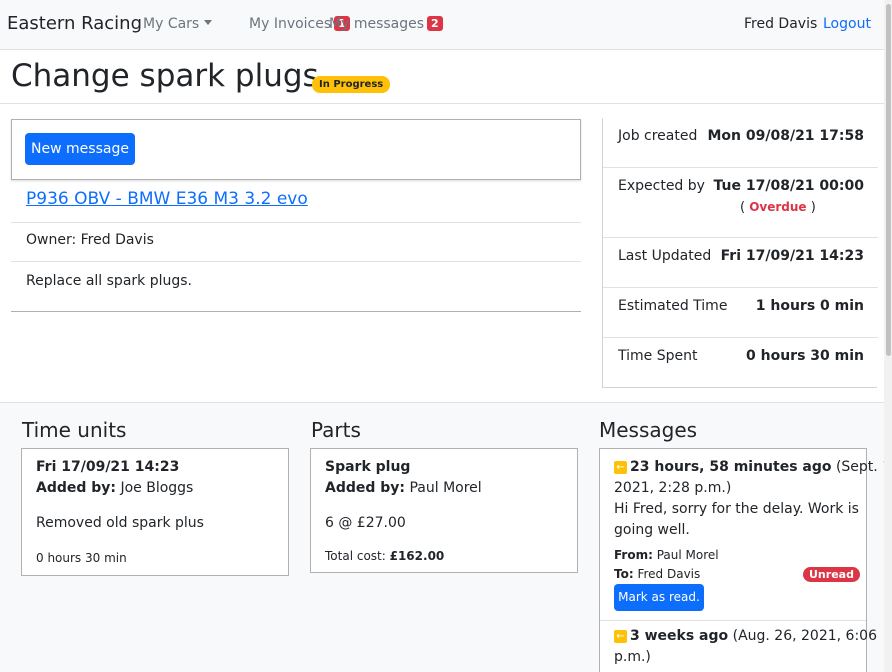 This screenshot has height=672, width=892. Describe the element at coordinates (377, 24) in the screenshot. I see `nav-my-messages-label: My messages` at that location.